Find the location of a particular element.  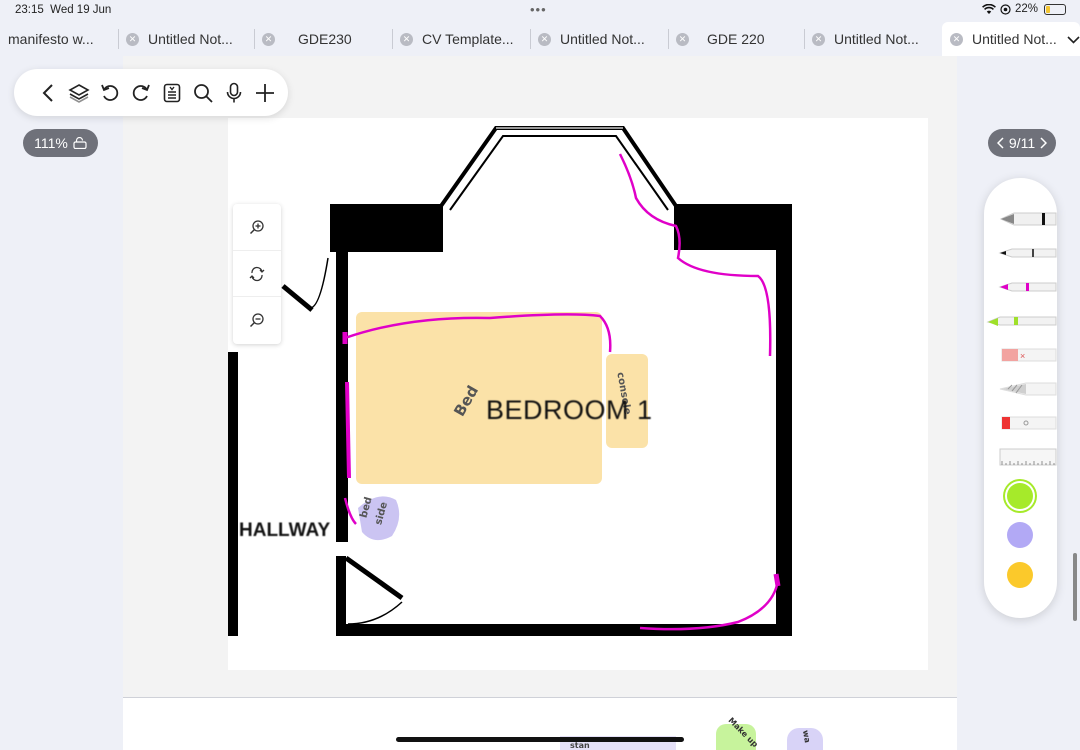

layers-icon is located at coordinates (78, 93).